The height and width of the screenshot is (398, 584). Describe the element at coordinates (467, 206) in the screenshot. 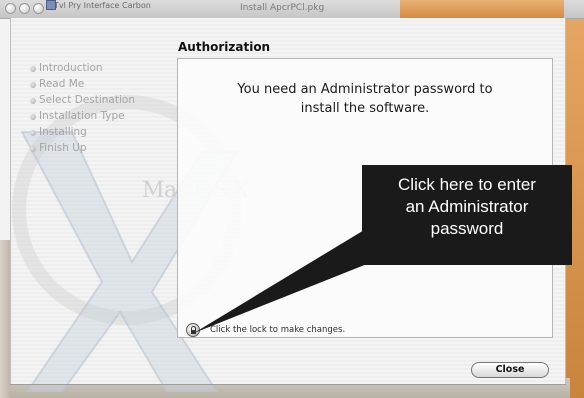

I see `callout-line: an Administrator` at that location.